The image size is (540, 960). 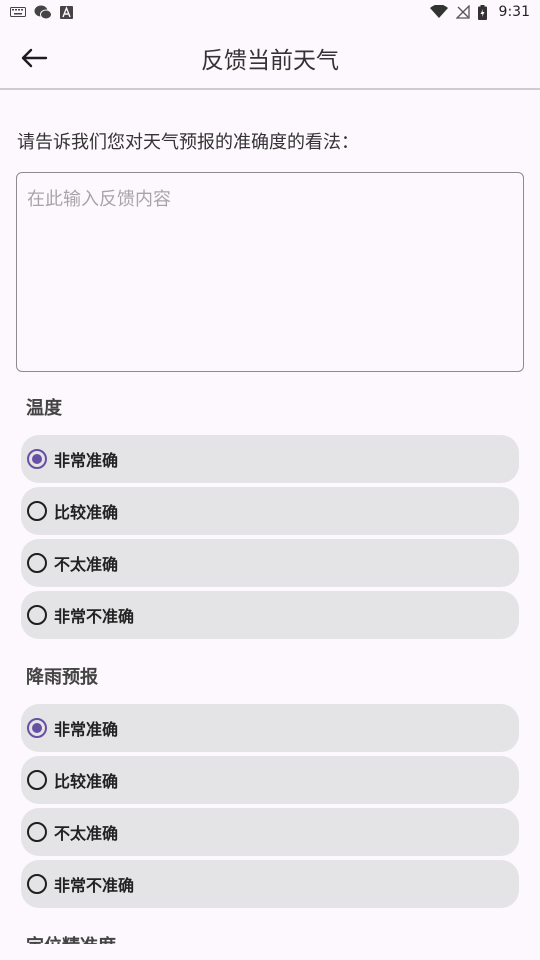 What do you see at coordinates (270, 728) in the screenshot?
I see `rain-option-very-accurate: 非常准确` at bounding box center [270, 728].